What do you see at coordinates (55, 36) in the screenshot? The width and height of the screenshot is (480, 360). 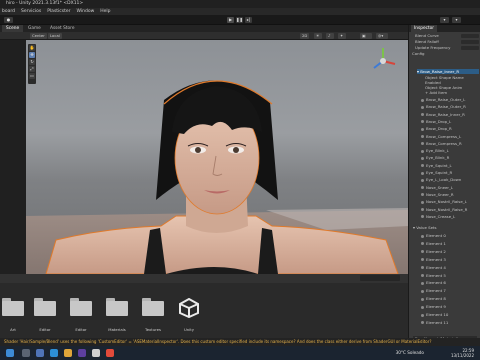 I see `pivot-local-button: Local` at bounding box center [55, 36].